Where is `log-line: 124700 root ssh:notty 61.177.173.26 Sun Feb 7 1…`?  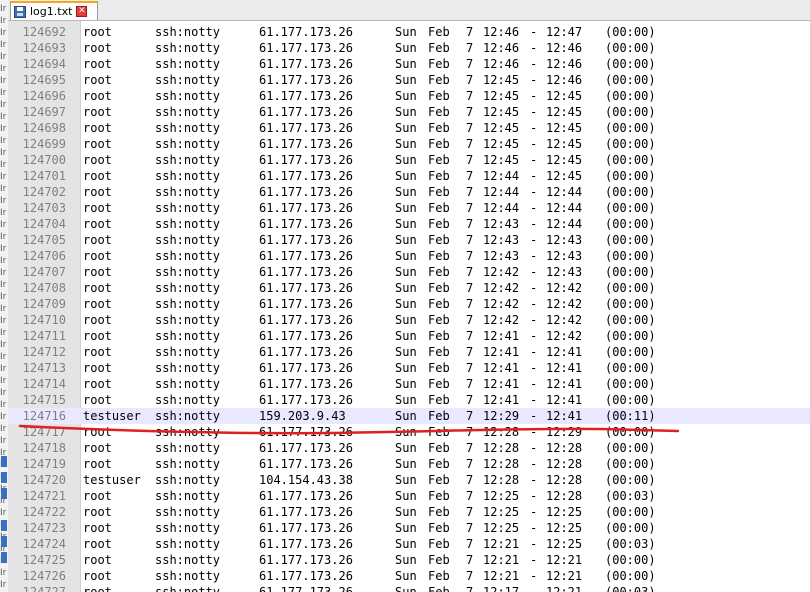 log-line: 124700 root ssh:notty 61.177.173.26 Sun Feb 7 1… is located at coordinates (409, 160).